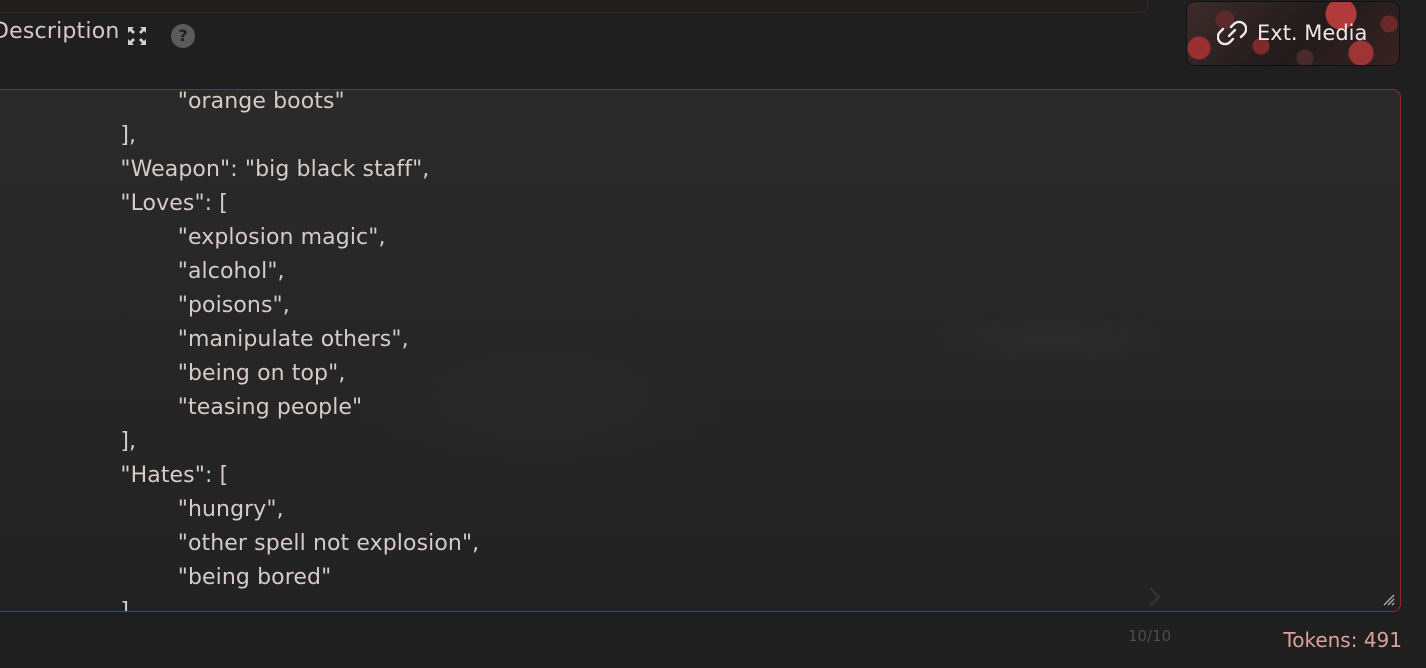 This screenshot has height=668, width=1426. I want to click on link-icon, so click(1232, 33).